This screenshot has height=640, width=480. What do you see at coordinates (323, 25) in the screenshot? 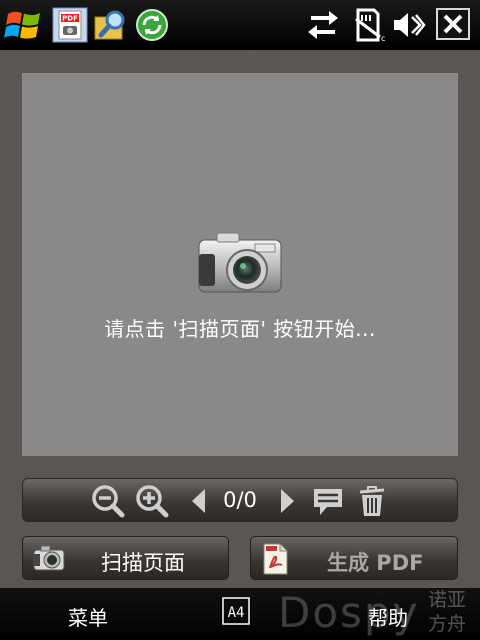
I see `connectivity-arrows-icon` at bounding box center [323, 25].